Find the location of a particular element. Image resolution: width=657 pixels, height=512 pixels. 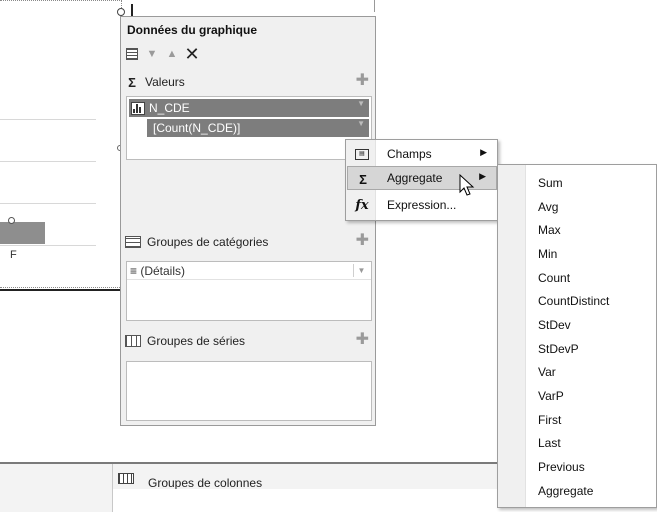

value-field-item: [Count(N_CDE)] ▼ is located at coordinates (258, 128).